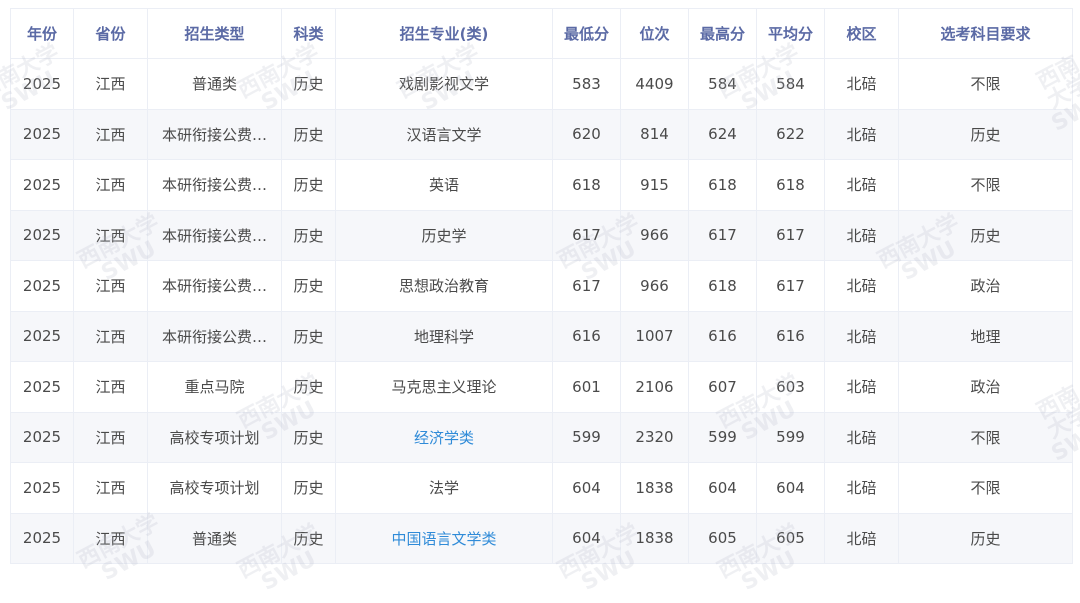 This screenshot has height=603, width=1080. I want to click on table-row: 2025 江西 本研衔接公费… 历史 汉语言文学 620 814 624 622 北碚 历史, so click(541, 134).